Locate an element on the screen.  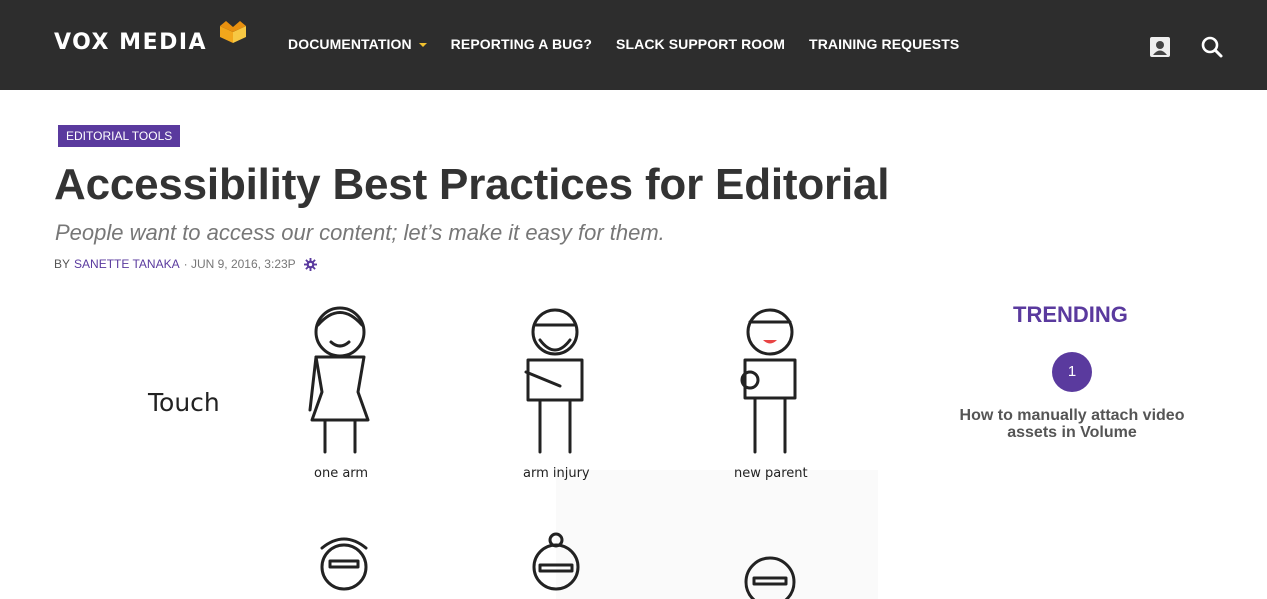
figure-label-one-arm: one arm is located at coordinates (341, 473).